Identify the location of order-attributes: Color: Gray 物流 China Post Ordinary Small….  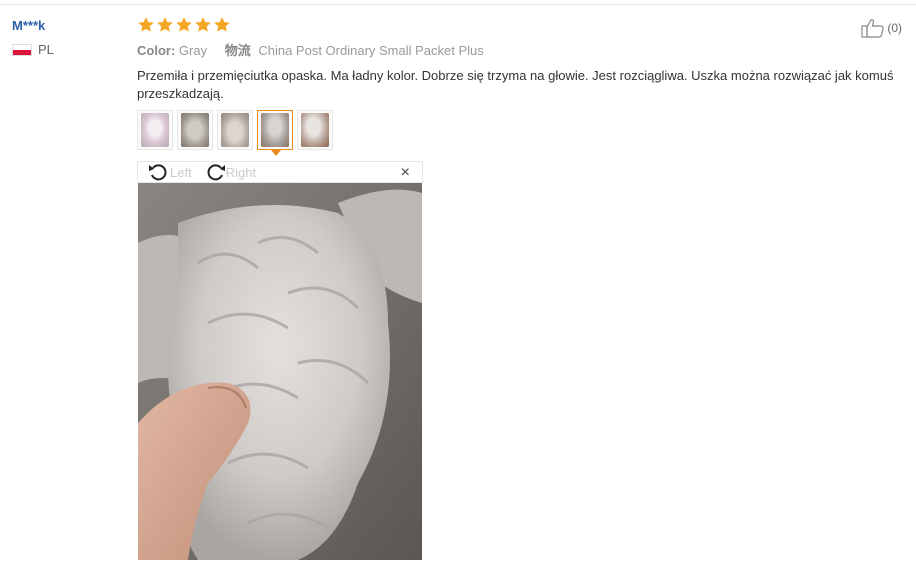
(517, 49).